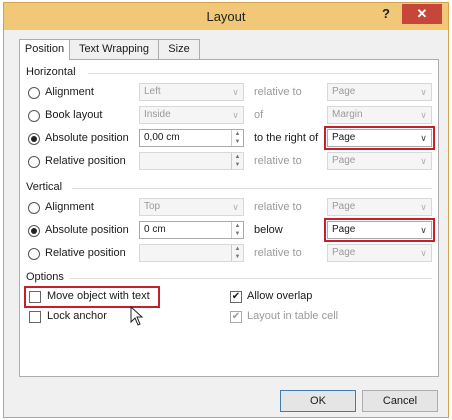 The width and height of the screenshot is (452, 420). Describe the element at coordinates (236, 317) in the screenshot. I see `layout-in-table-checkbox: ✔` at that location.